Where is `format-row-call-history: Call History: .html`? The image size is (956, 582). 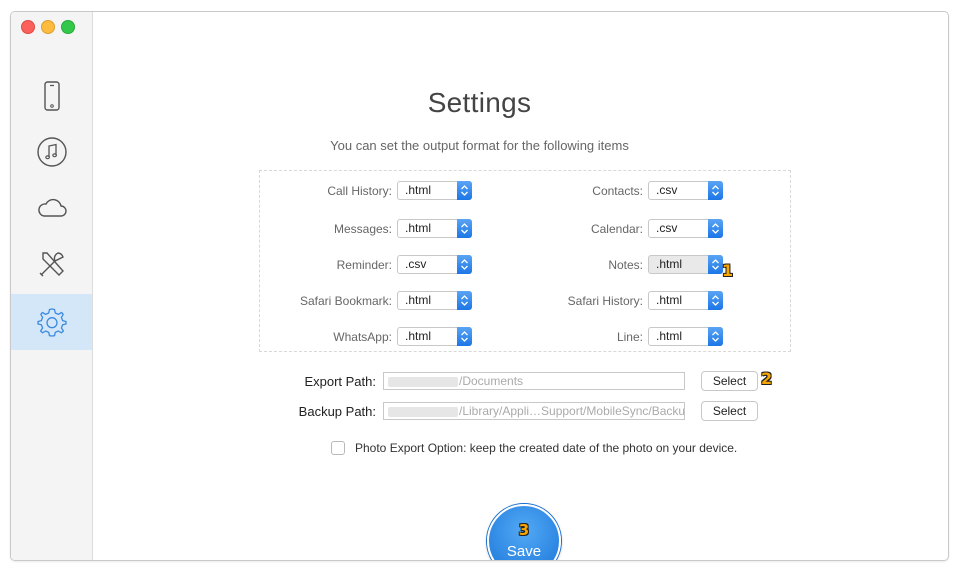
format-row-call-history: Call History: .html is located at coordinates (366, 190).